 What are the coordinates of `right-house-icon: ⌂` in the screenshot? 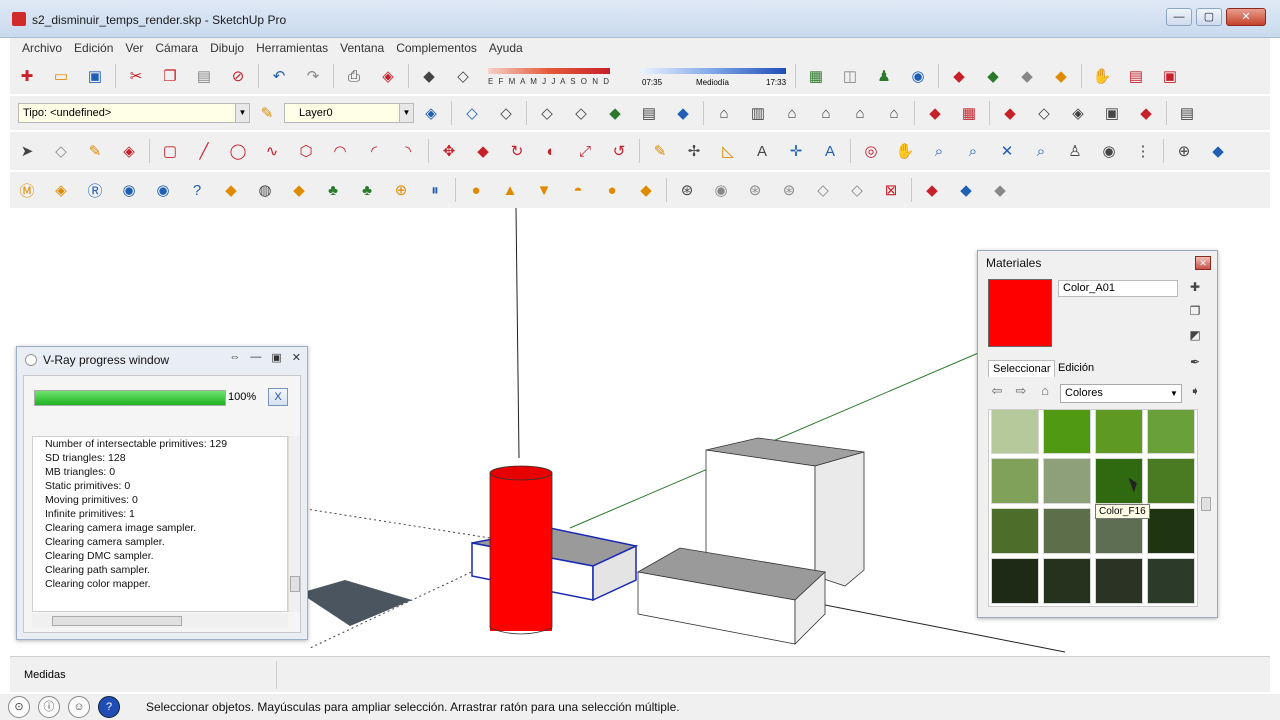 It's located at (826, 113).